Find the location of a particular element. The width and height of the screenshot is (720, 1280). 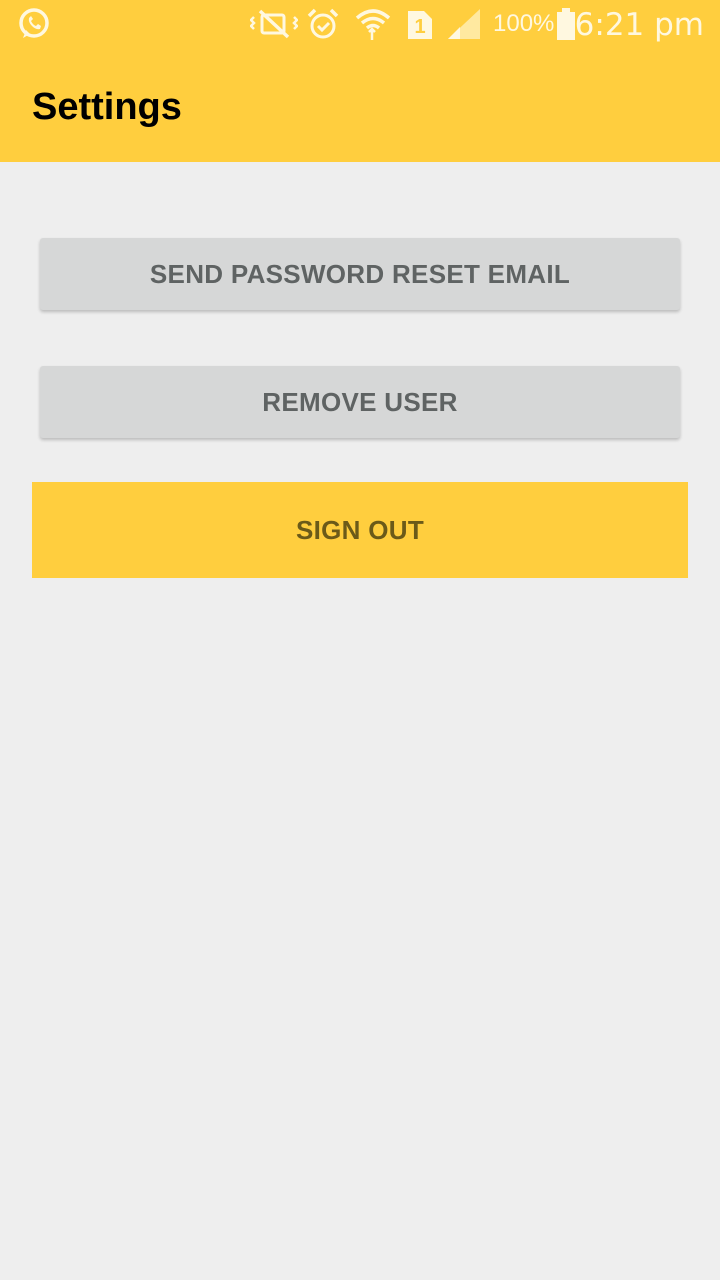

app-bar: Settings is located at coordinates (360, 105).